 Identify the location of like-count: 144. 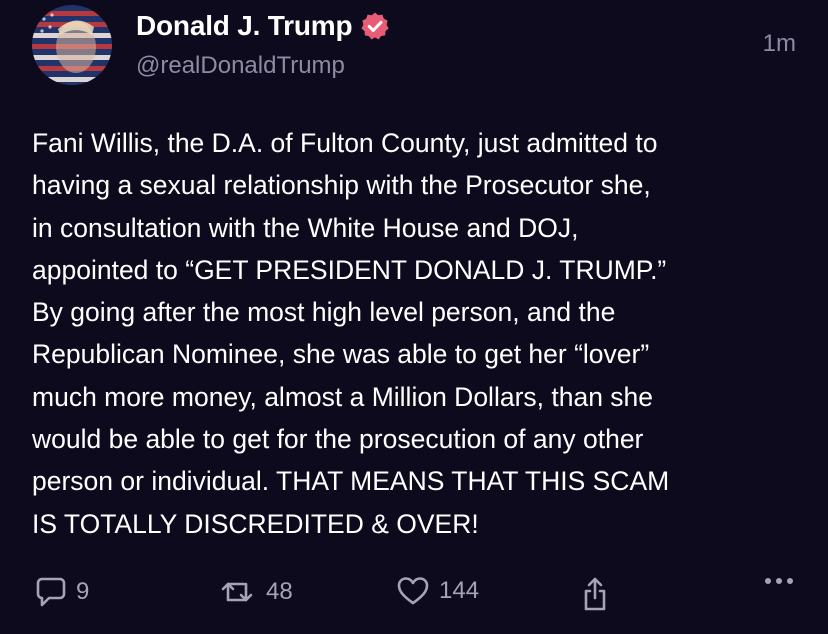
(459, 590).